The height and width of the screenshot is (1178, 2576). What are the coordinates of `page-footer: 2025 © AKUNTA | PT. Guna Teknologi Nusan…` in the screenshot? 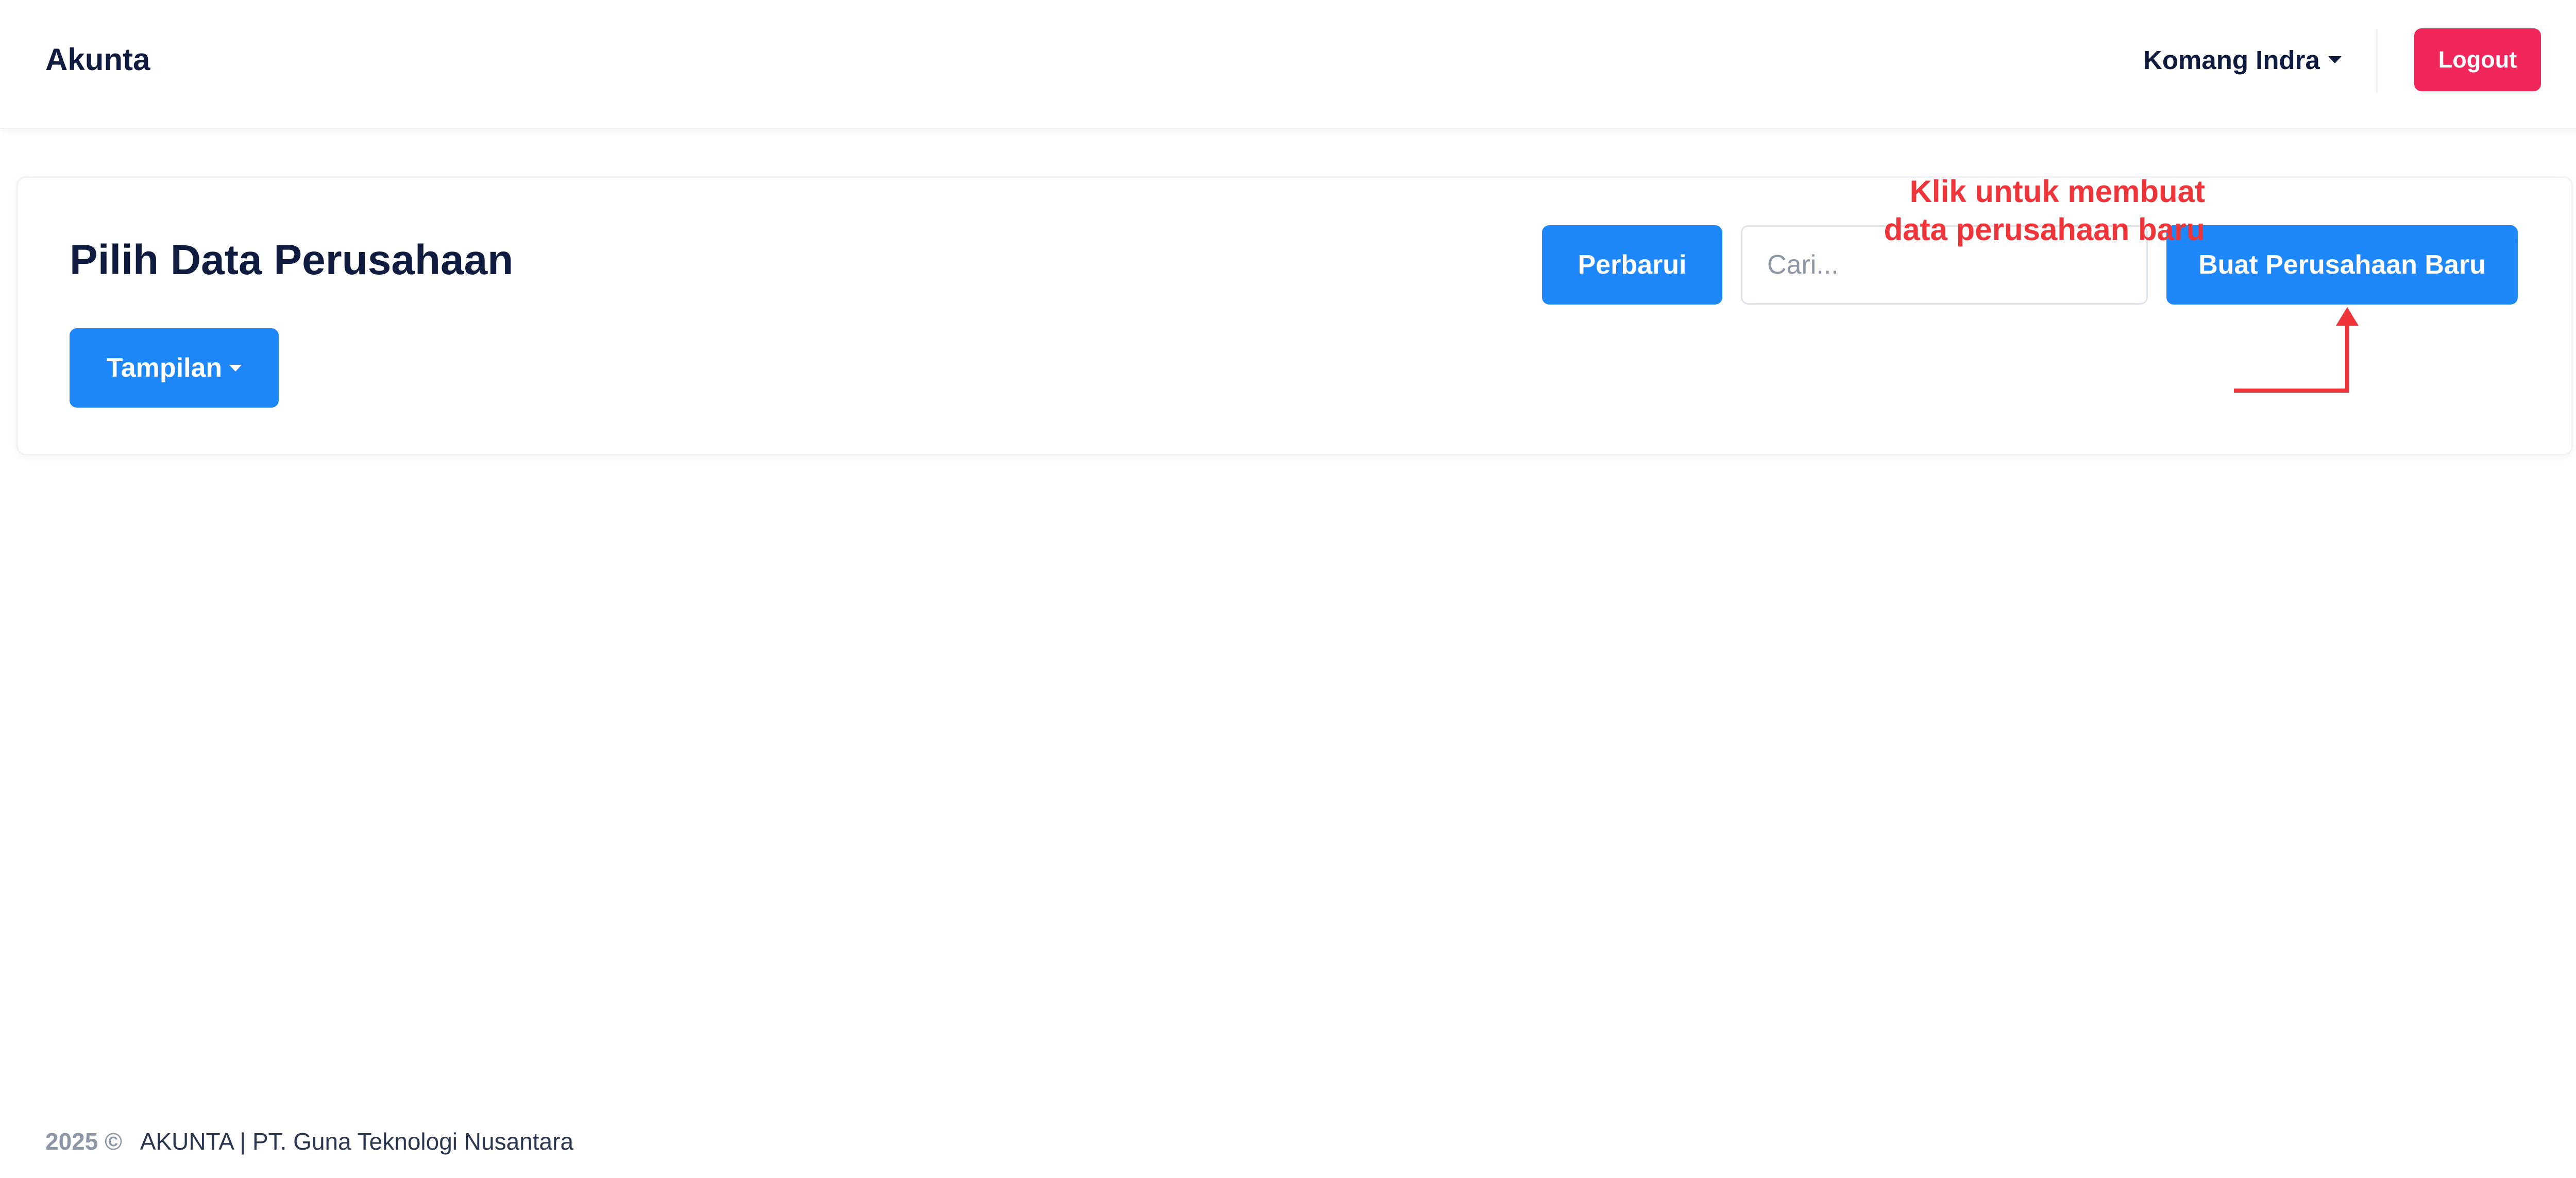 It's located at (309, 1141).